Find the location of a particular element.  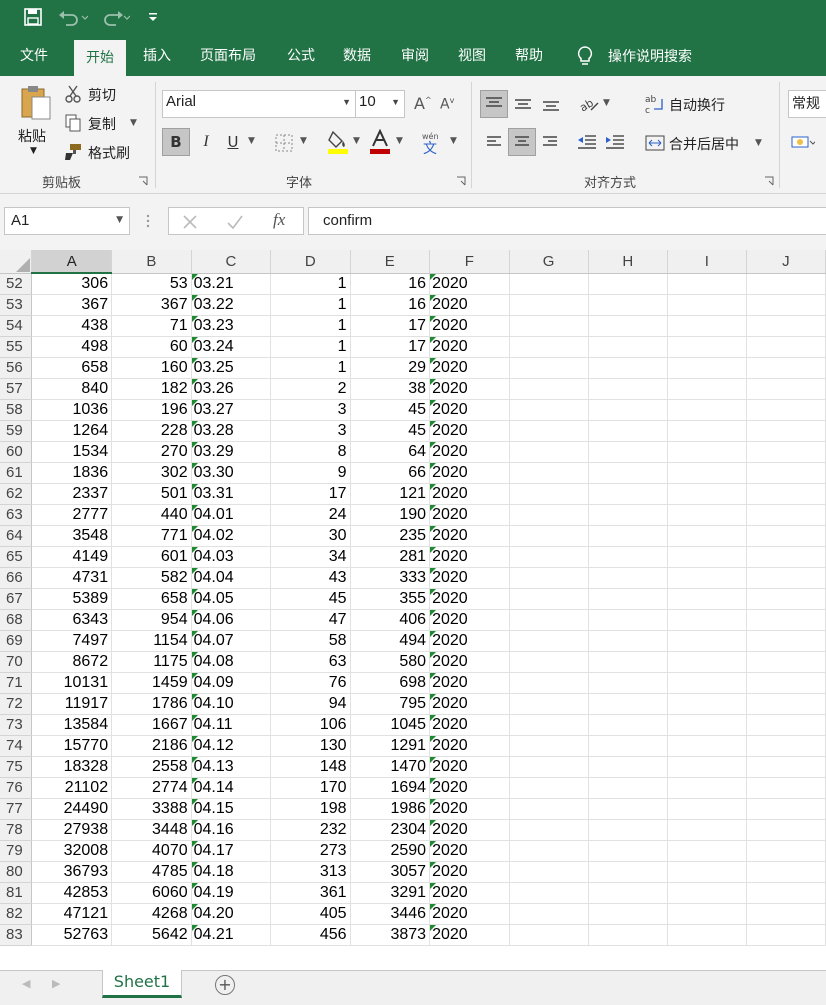

cell-a: 36793 is located at coordinates (72, 872).